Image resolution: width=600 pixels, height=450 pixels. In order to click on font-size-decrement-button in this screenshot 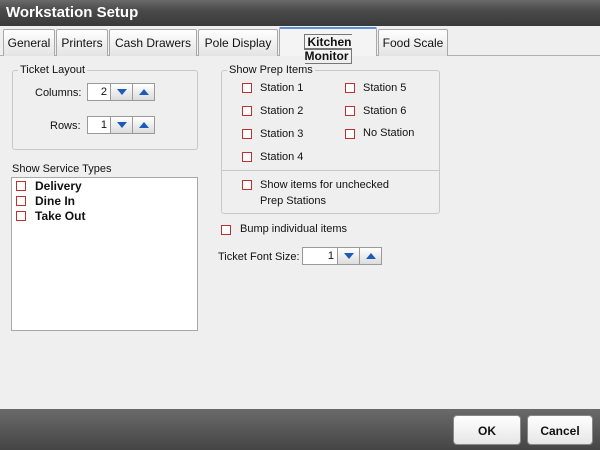, I will do `click(349, 256)`.